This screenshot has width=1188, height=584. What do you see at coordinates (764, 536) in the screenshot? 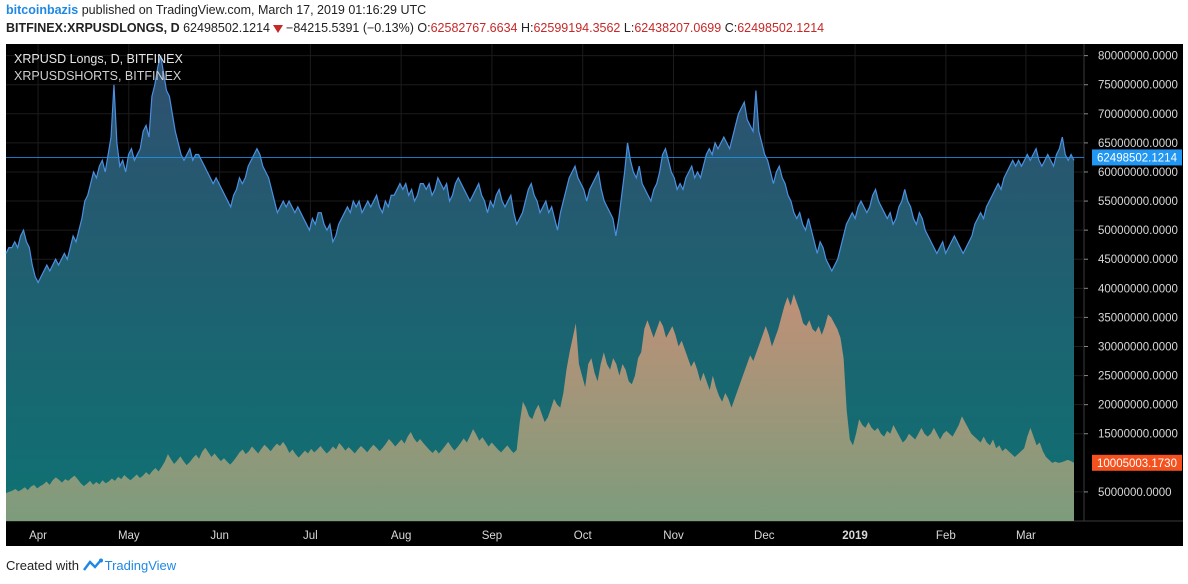
I see `x-tick-label: Dec` at bounding box center [764, 536].